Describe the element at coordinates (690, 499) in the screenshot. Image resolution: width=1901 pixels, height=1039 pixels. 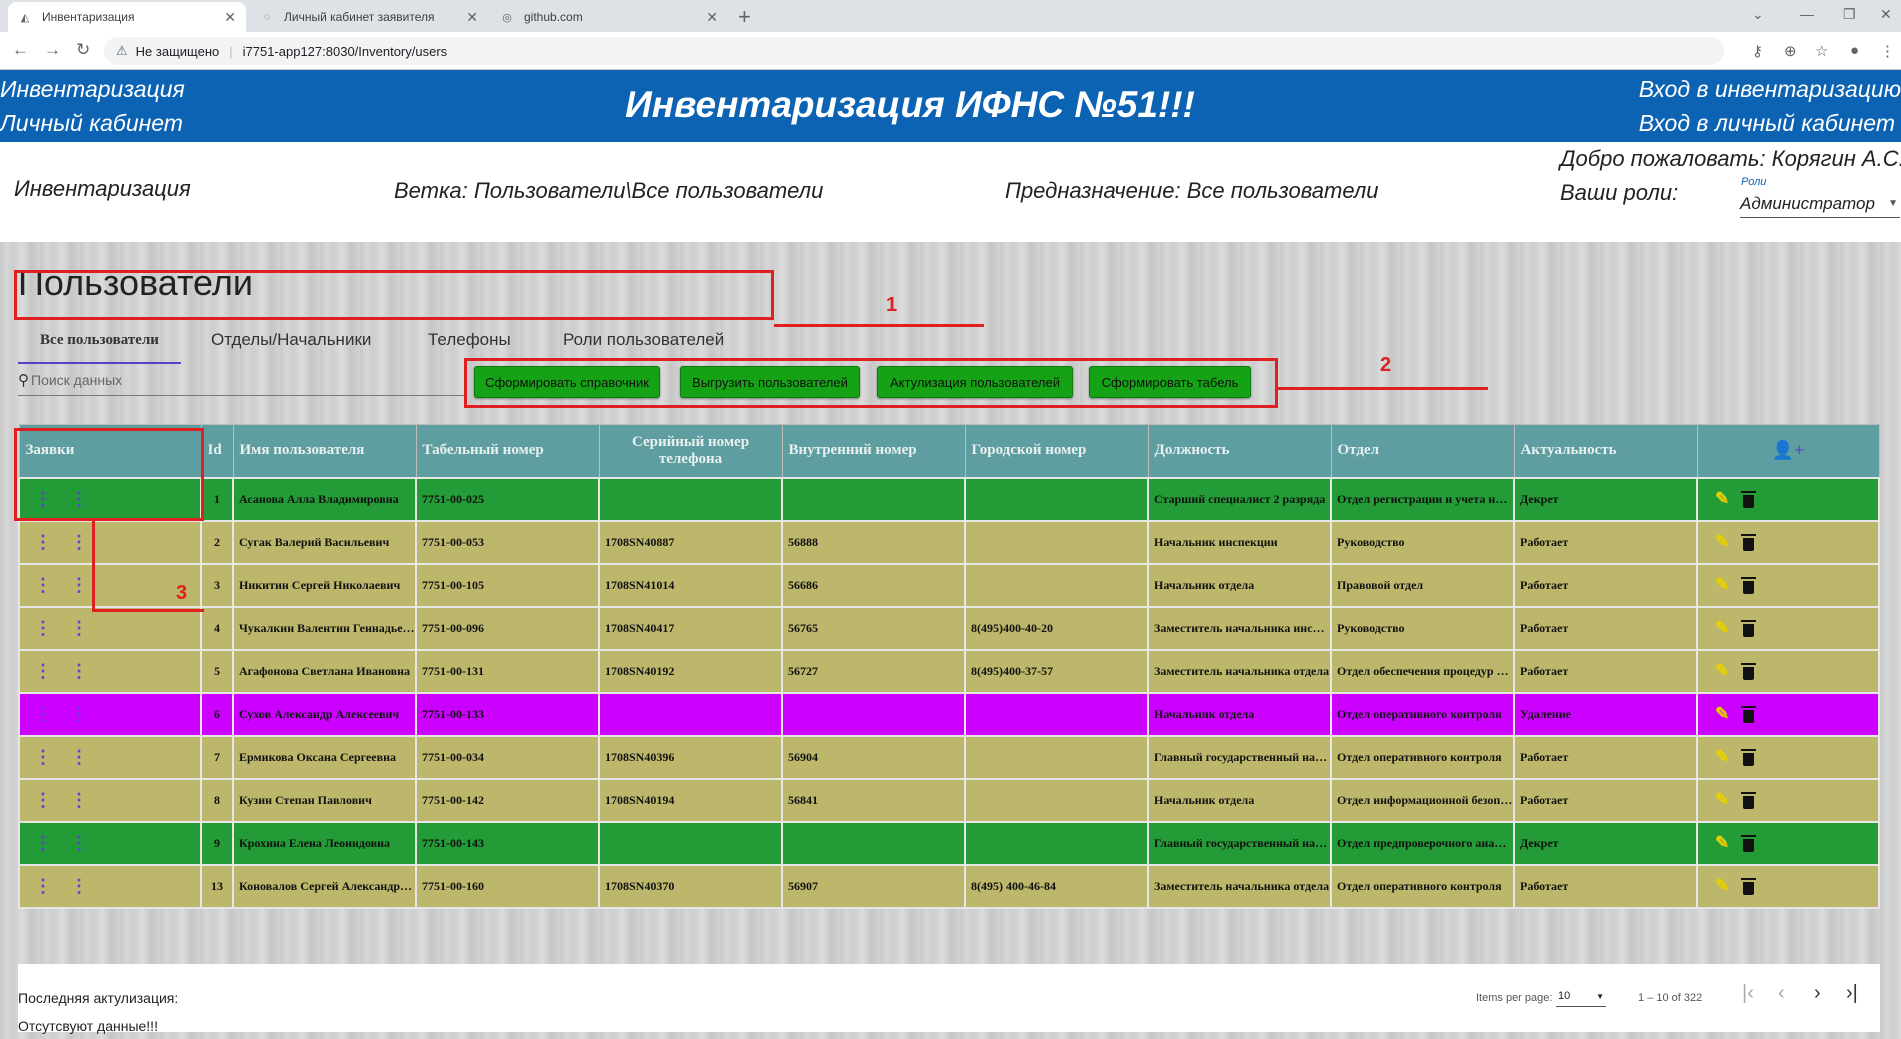
I see `cell-serial` at that location.